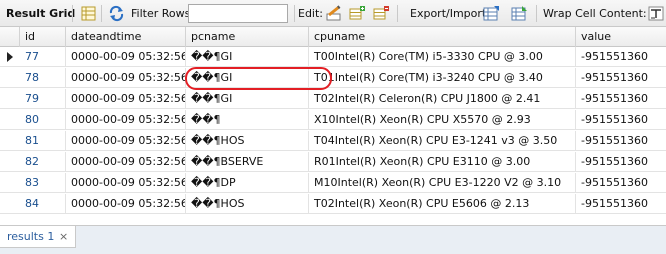 The image size is (666, 254). Describe the element at coordinates (247, 183) in the screenshot. I see `cell-pcname: ��¶DP` at that location.